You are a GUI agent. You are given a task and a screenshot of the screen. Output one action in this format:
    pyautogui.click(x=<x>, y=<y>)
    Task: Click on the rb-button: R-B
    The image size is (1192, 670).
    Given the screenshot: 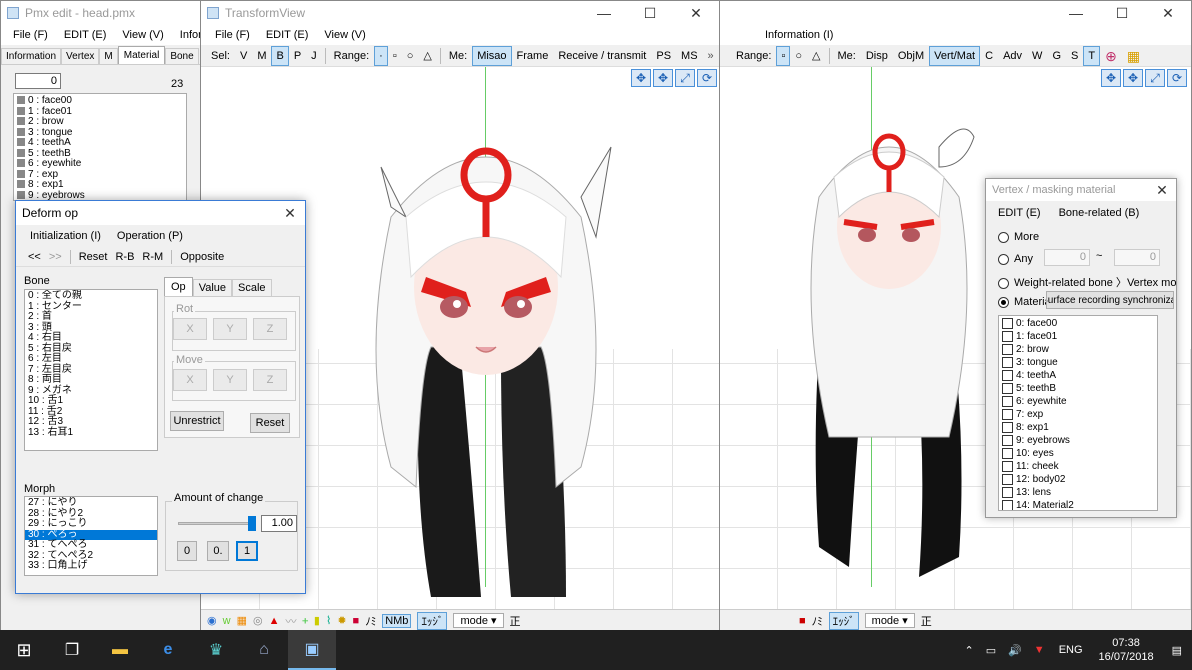 What is the action you would take?
    pyautogui.click(x=124, y=257)
    